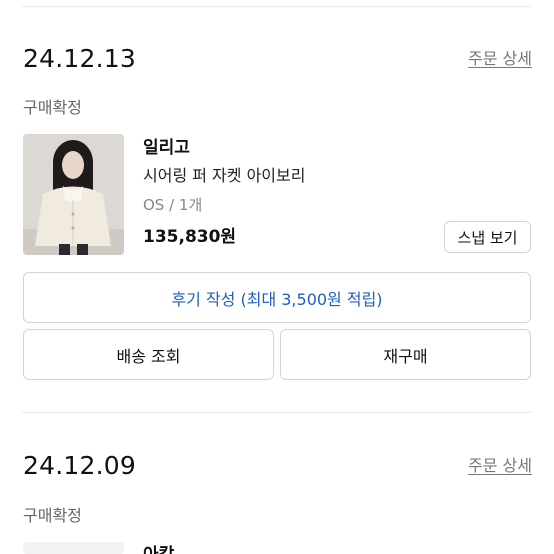 This screenshot has height=554, width=554. What do you see at coordinates (79, 58) in the screenshot?
I see `order-date: 24.12.13` at bounding box center [79, 58].